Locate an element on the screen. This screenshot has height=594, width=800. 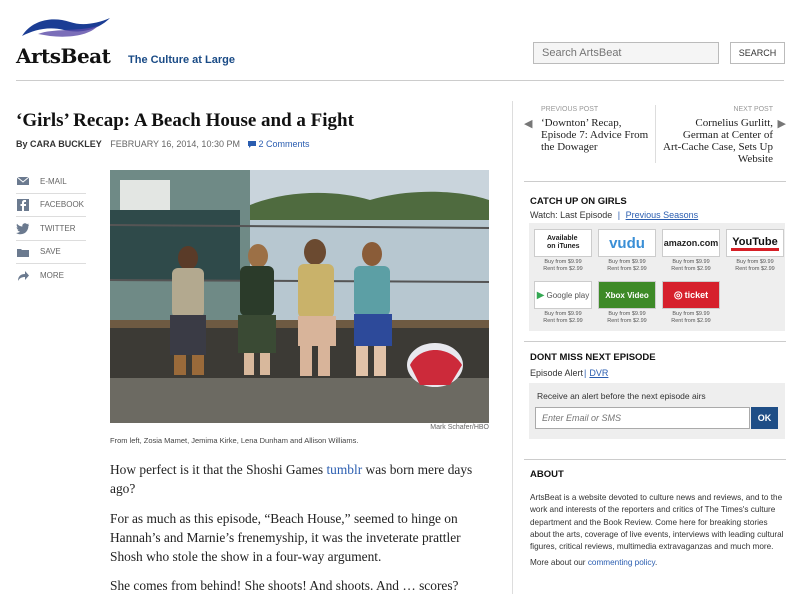
vendor-name: amazon.com is located at coordinates (691, 243).